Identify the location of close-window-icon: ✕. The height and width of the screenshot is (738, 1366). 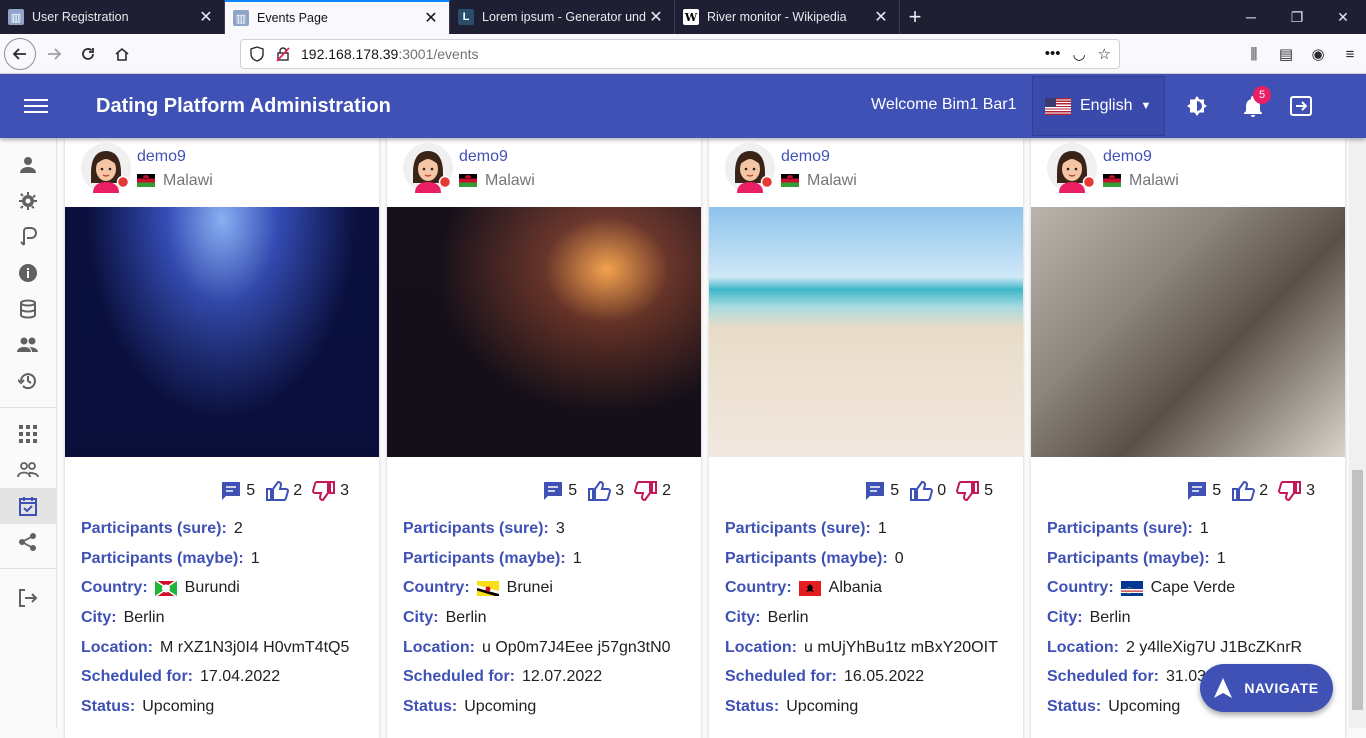
(1343, 17).